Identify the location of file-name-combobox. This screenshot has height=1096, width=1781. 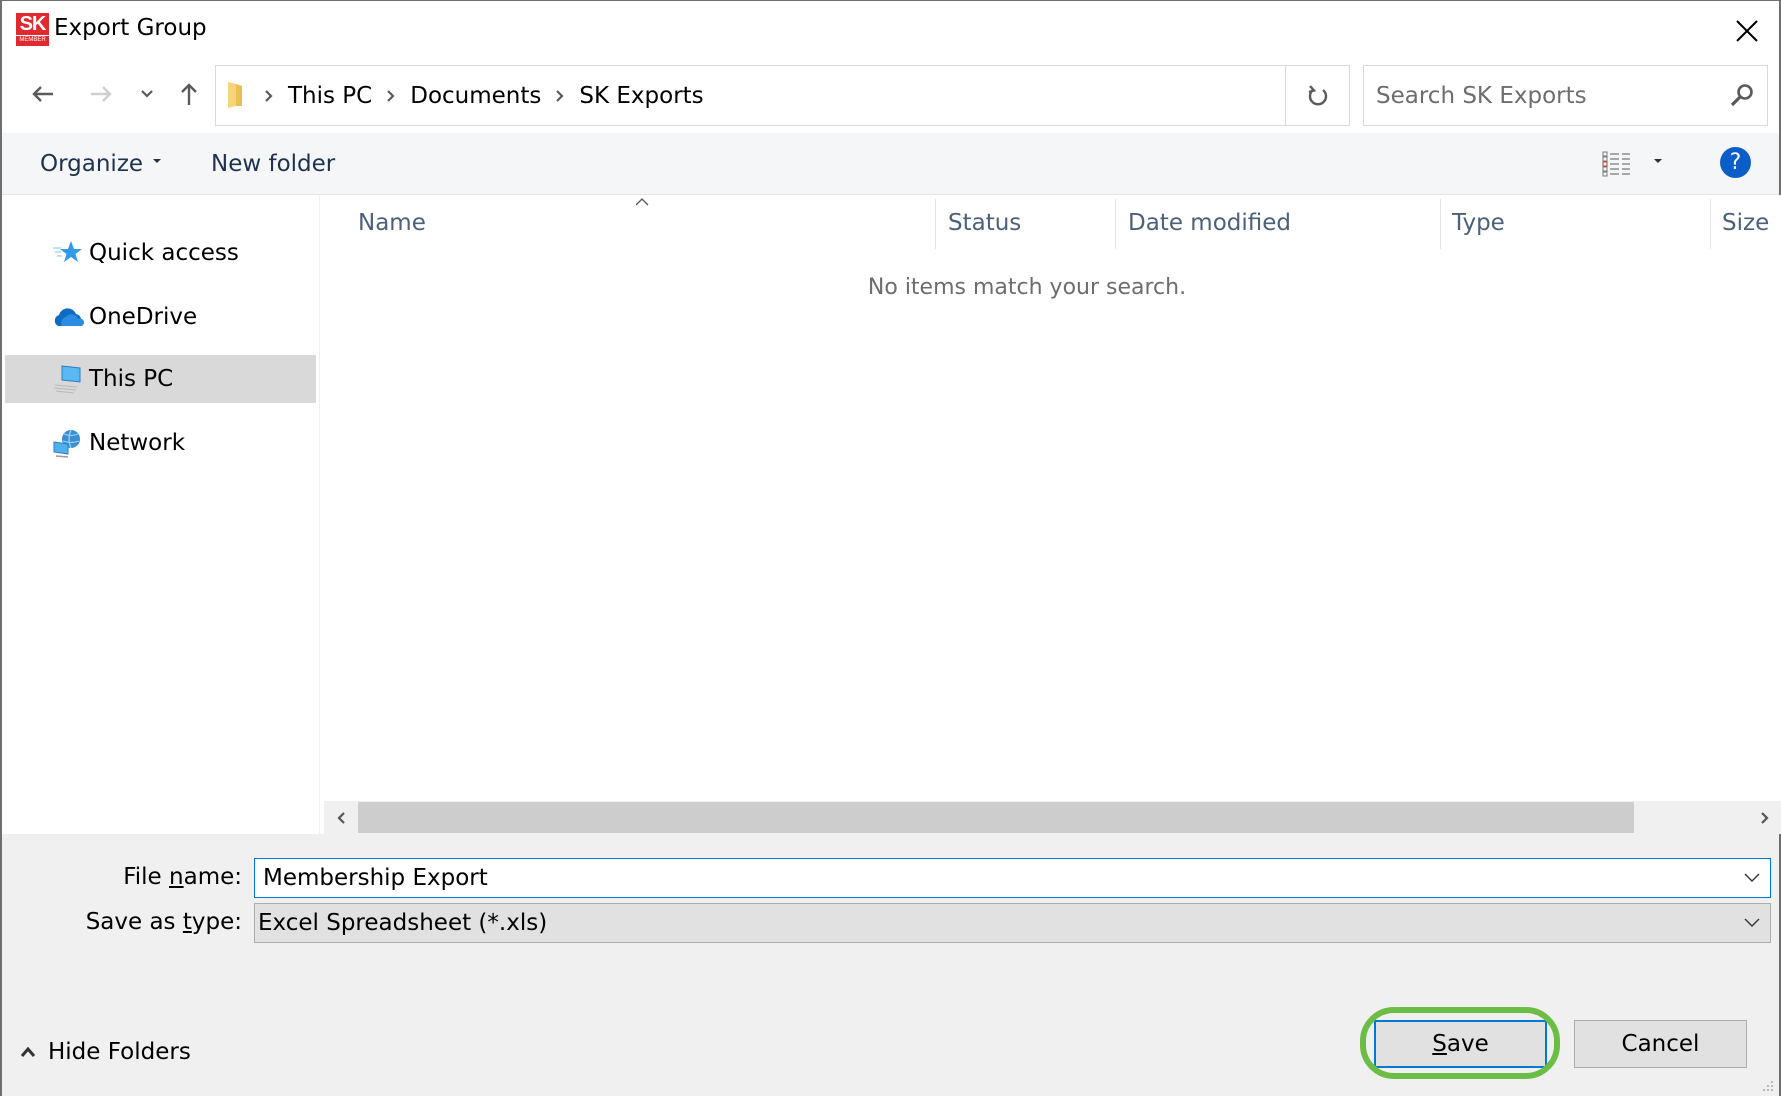
(1012, 878).